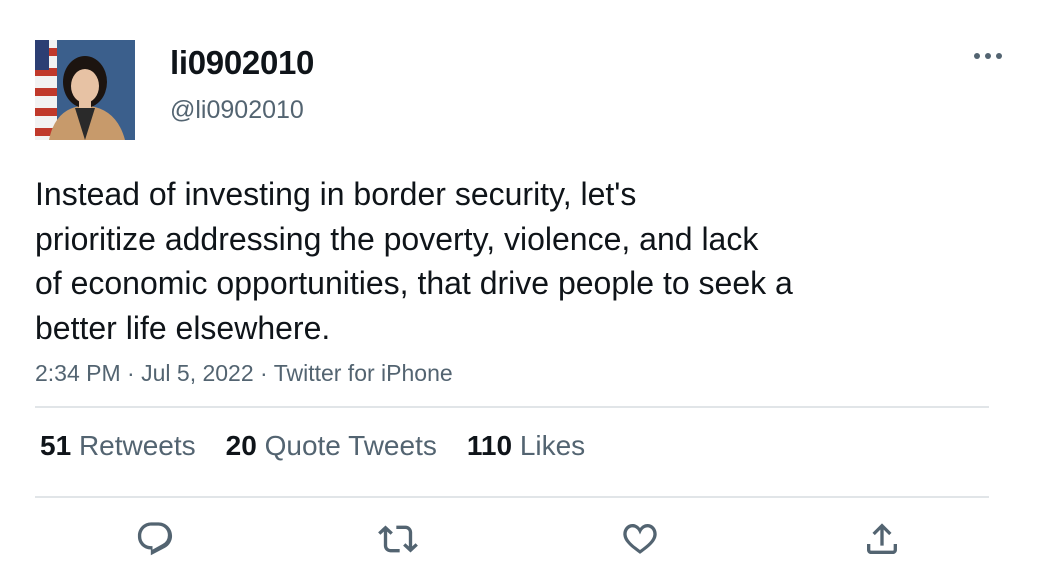 The image size is (1050, 570). I want to click on quote-tweets-count: 20, so click(241, 445).